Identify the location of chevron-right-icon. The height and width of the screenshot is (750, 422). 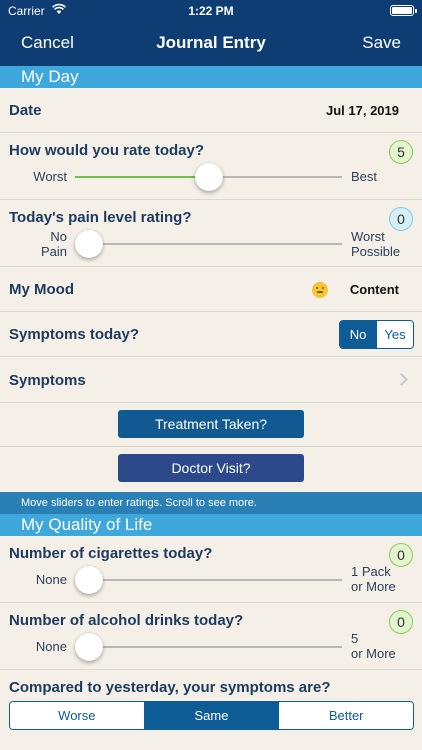
(401, 379).